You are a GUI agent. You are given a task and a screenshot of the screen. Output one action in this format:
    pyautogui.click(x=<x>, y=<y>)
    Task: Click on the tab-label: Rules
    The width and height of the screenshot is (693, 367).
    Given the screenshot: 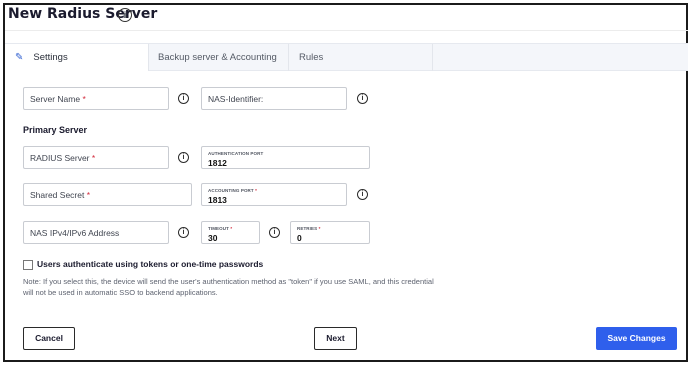 What is the action you would take?
    pyautogui.click(x=311, y=57)
    